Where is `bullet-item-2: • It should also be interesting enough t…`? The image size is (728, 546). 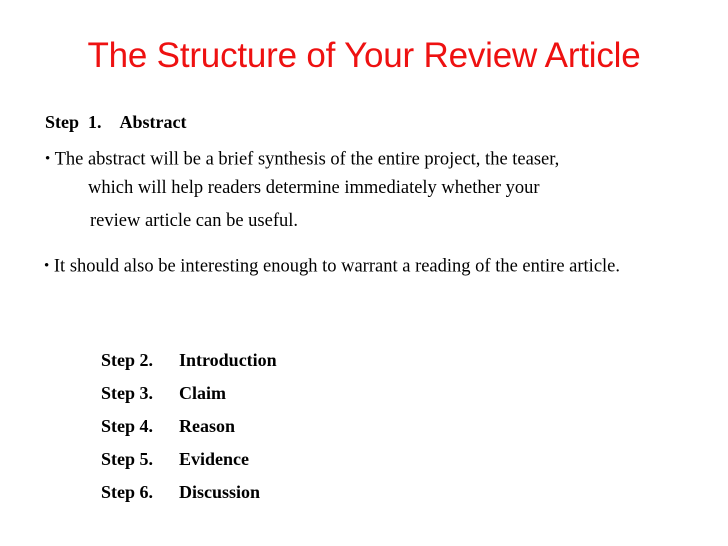 bullet-item-2: • It should also be interesting enough t… is located at coordinates (379, 267).